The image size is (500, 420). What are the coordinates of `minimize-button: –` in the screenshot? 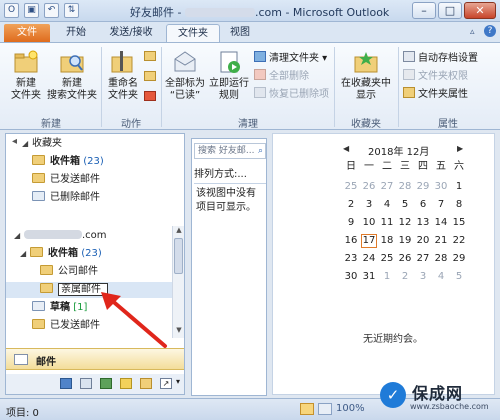 It's located at (424, 10).